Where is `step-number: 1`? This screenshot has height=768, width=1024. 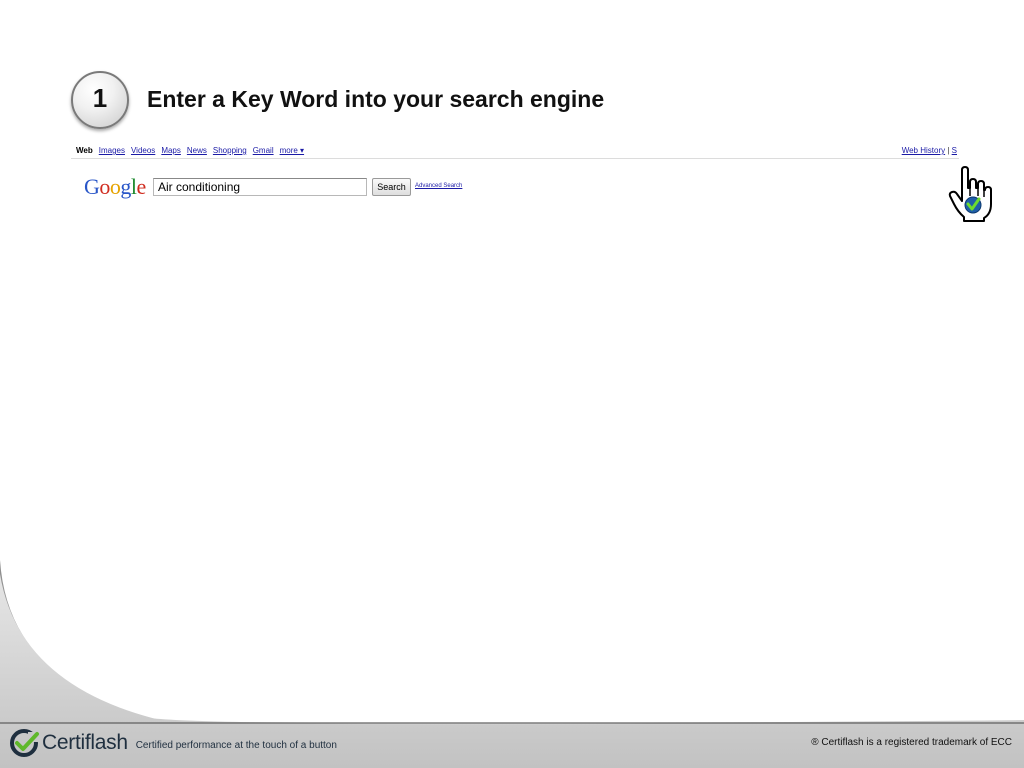 step-number: 1 is located at coordinates (100, 97).